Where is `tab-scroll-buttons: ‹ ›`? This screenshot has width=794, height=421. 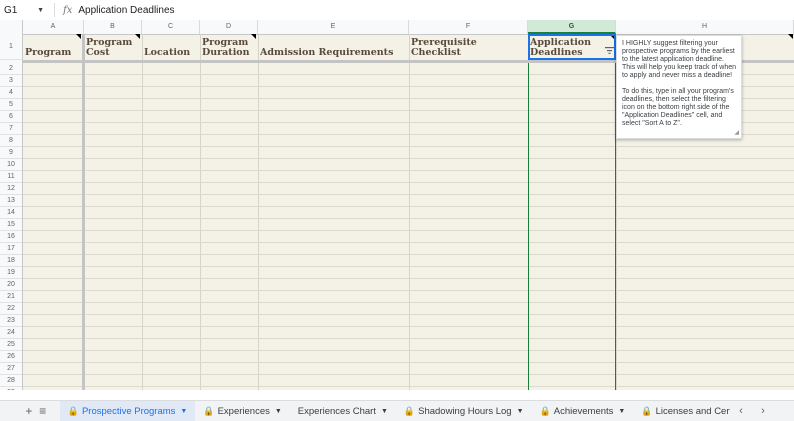
tab-scroll-buttons: ‹ › is located at coordinates (762, 411).